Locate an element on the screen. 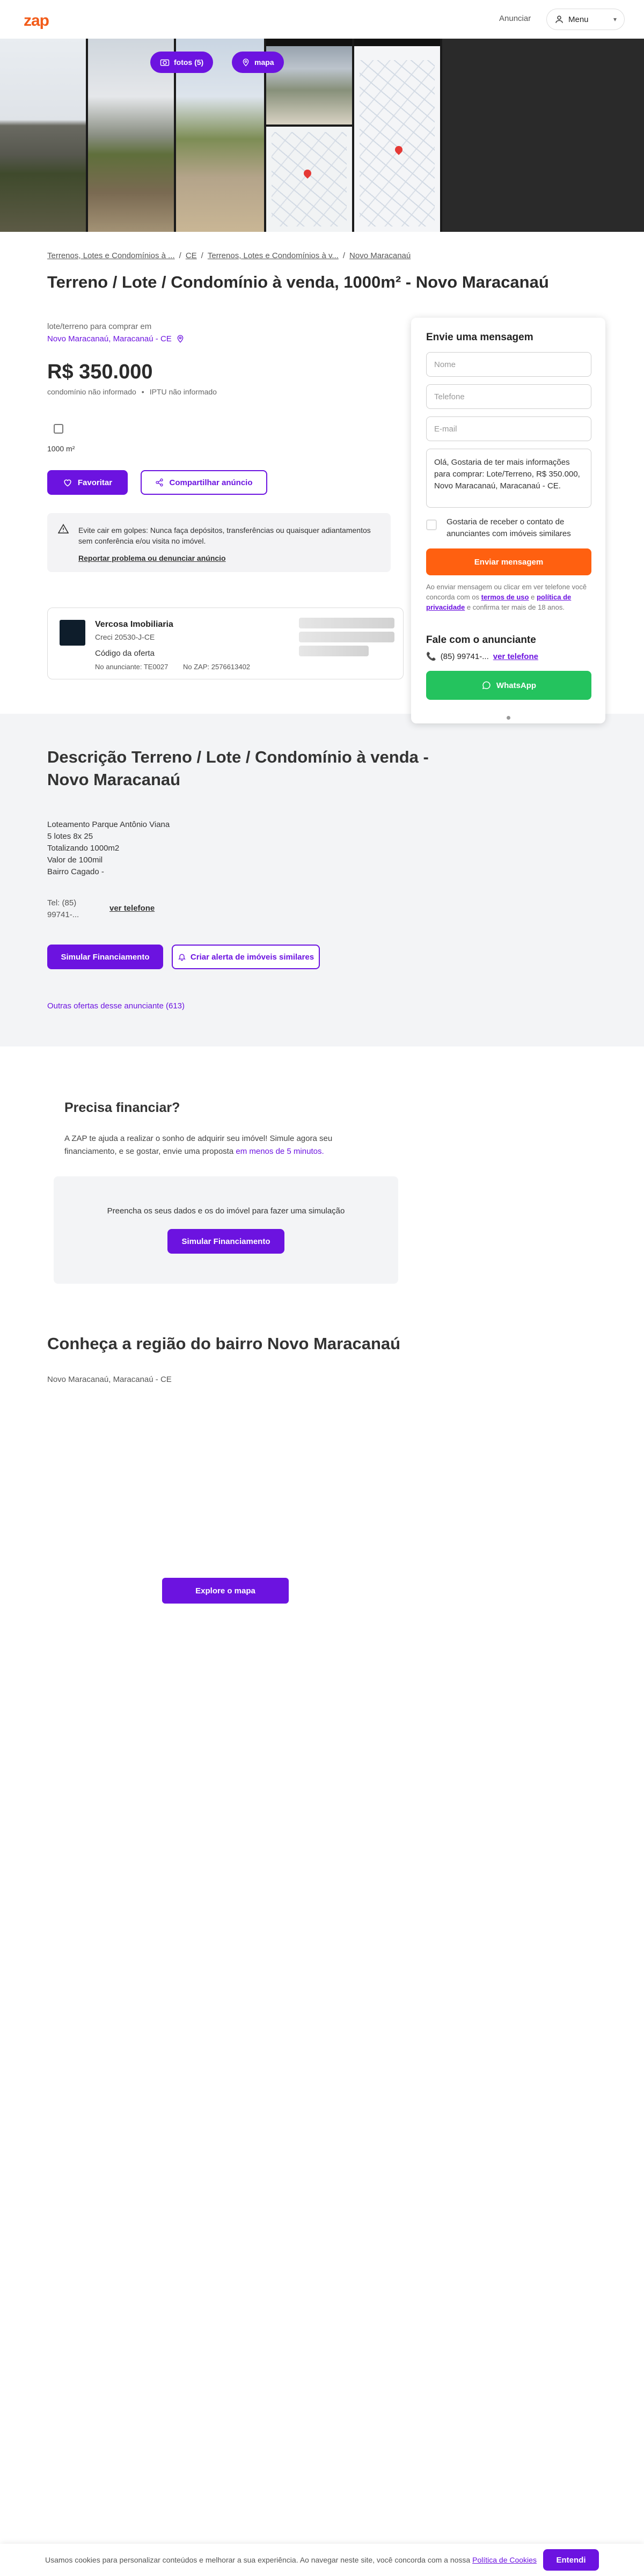 The image size is (644, 2576). advertiser-code: No anunciante: TE0027 is located at coordinates (132, 667).